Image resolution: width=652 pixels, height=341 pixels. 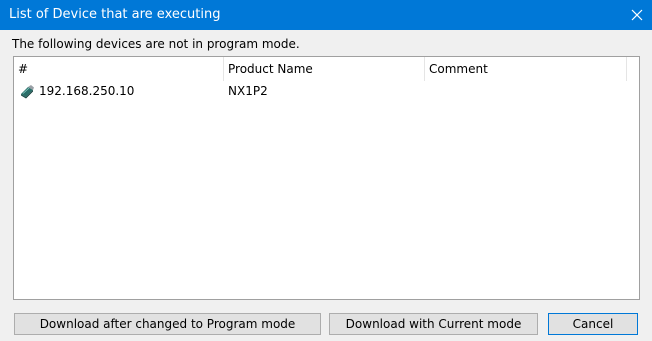 I want to click on download-current-mode-button: Download with Current mode, so click(x=433, y=324).